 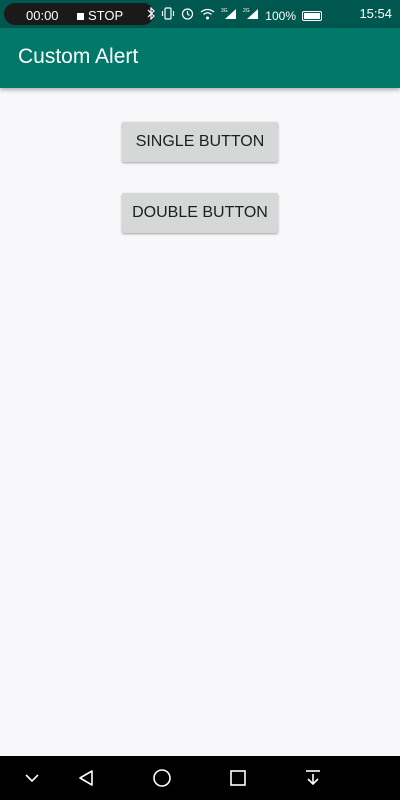 What do you see at coordinates (375, 13) in the screenshot?
I see `clock: 15:54` at bounding box center [375, 13].